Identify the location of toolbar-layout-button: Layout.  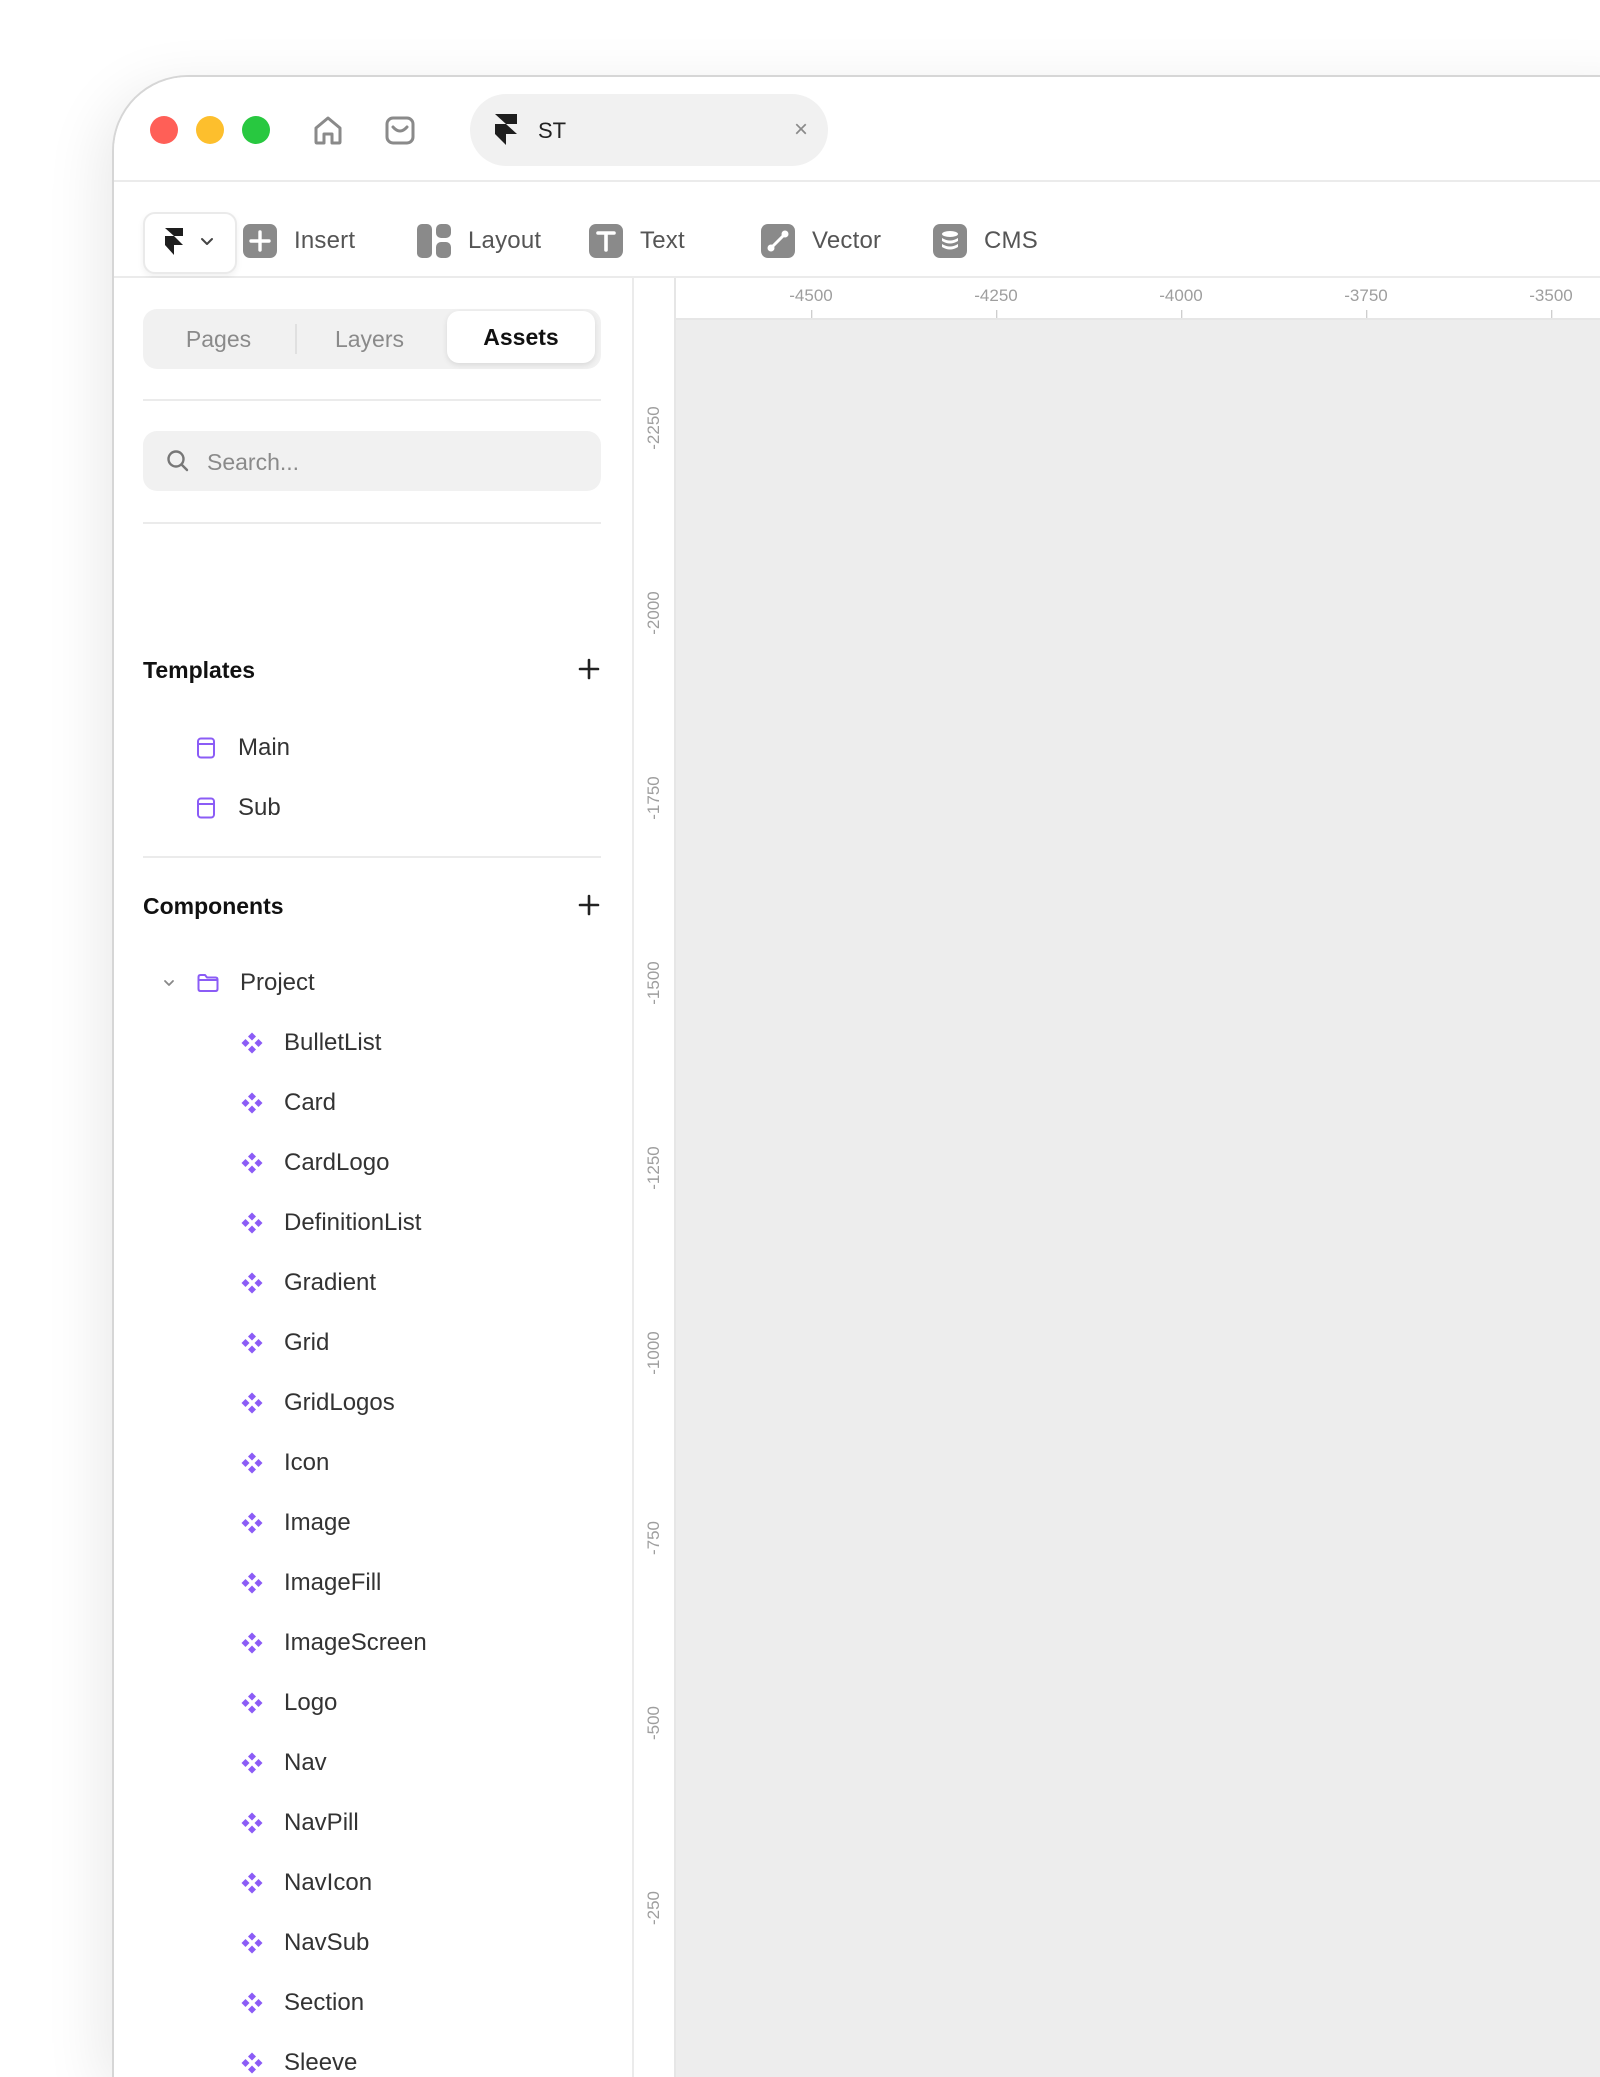
(478, 241).